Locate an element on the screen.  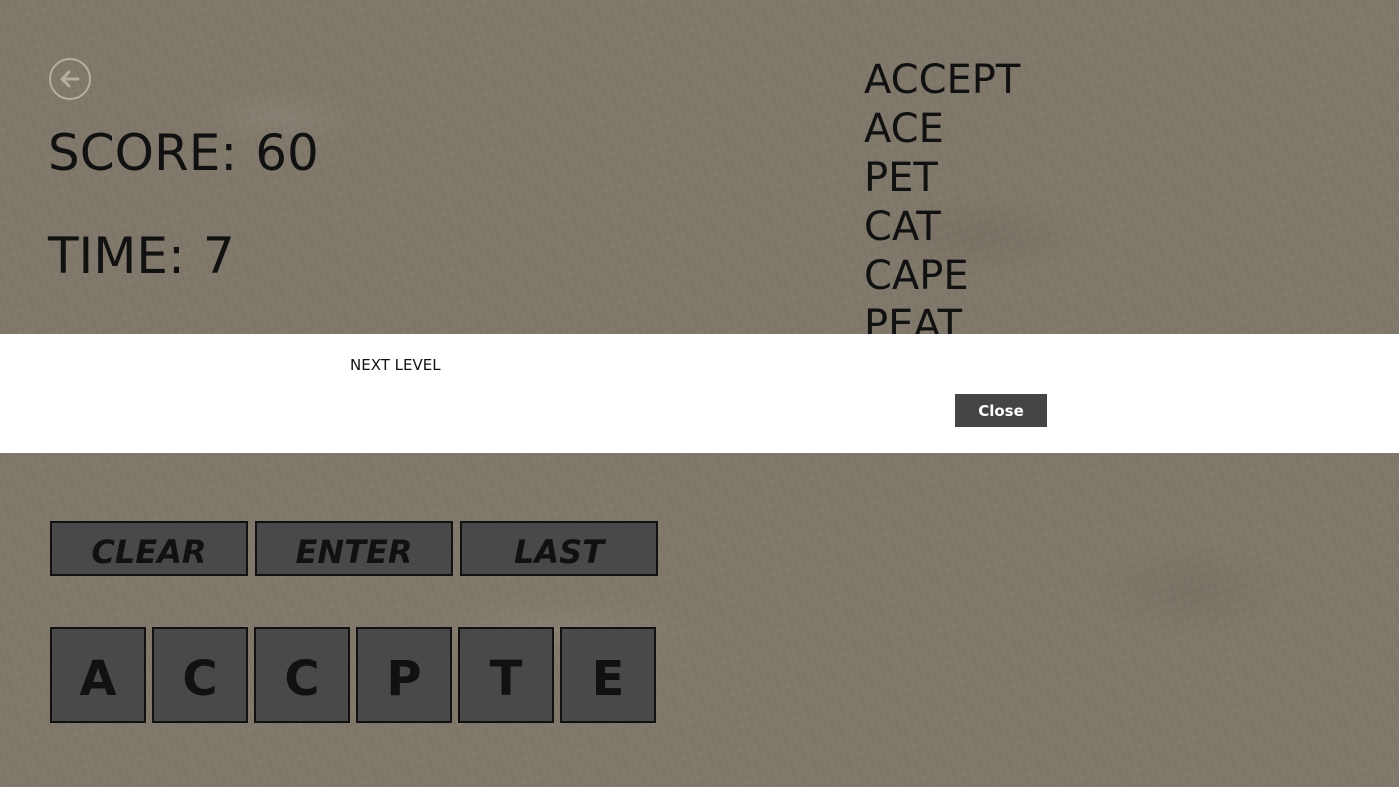
letter-tile: P is located at coordinates (404, 675).